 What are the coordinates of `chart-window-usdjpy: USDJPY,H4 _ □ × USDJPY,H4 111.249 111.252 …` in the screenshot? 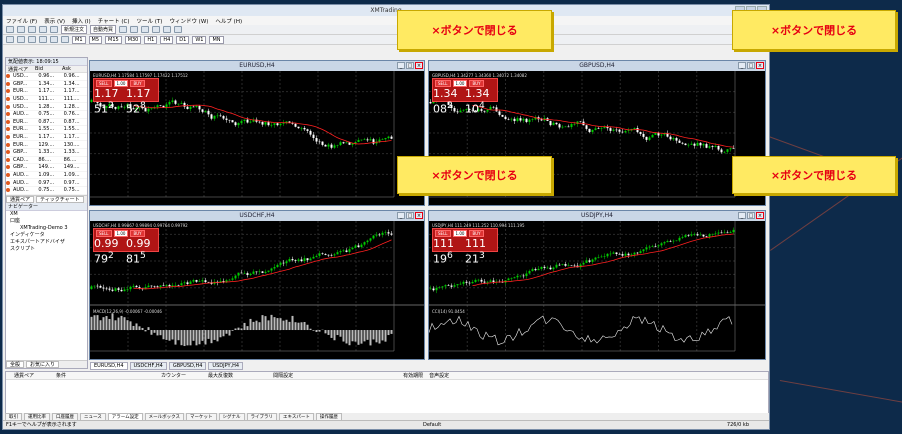 It's located at (597, 285).